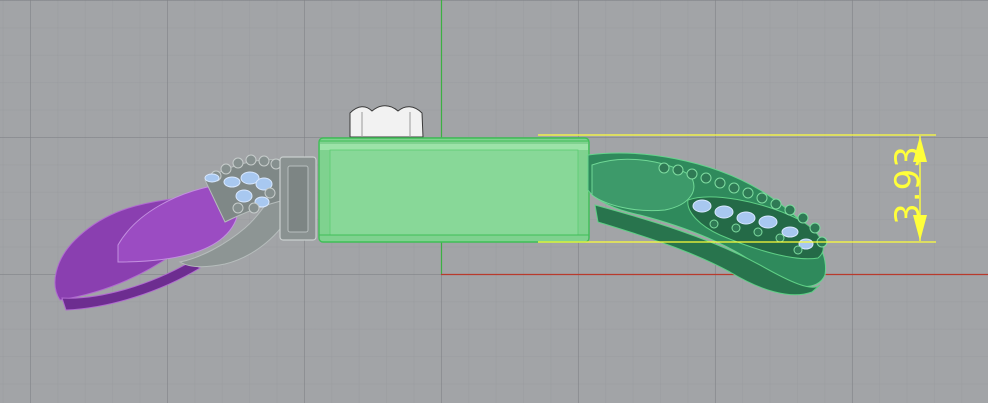  Describe the element at coordinates (454, 190) in the screenshot. I see `selected-center-body` at that location.